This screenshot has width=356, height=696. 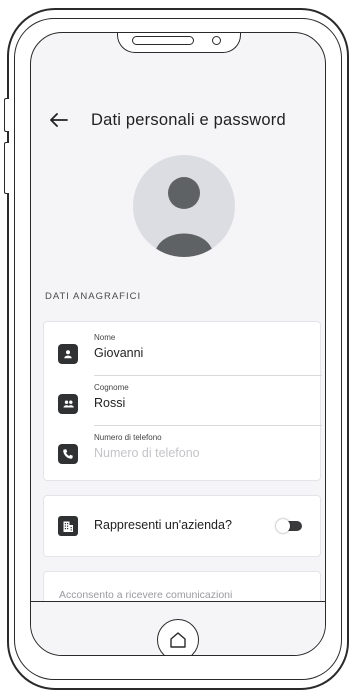 What do you see at coordinates (6, 115) in the screenshot?
I see `side-button-top` at bounding box center [6, 115].